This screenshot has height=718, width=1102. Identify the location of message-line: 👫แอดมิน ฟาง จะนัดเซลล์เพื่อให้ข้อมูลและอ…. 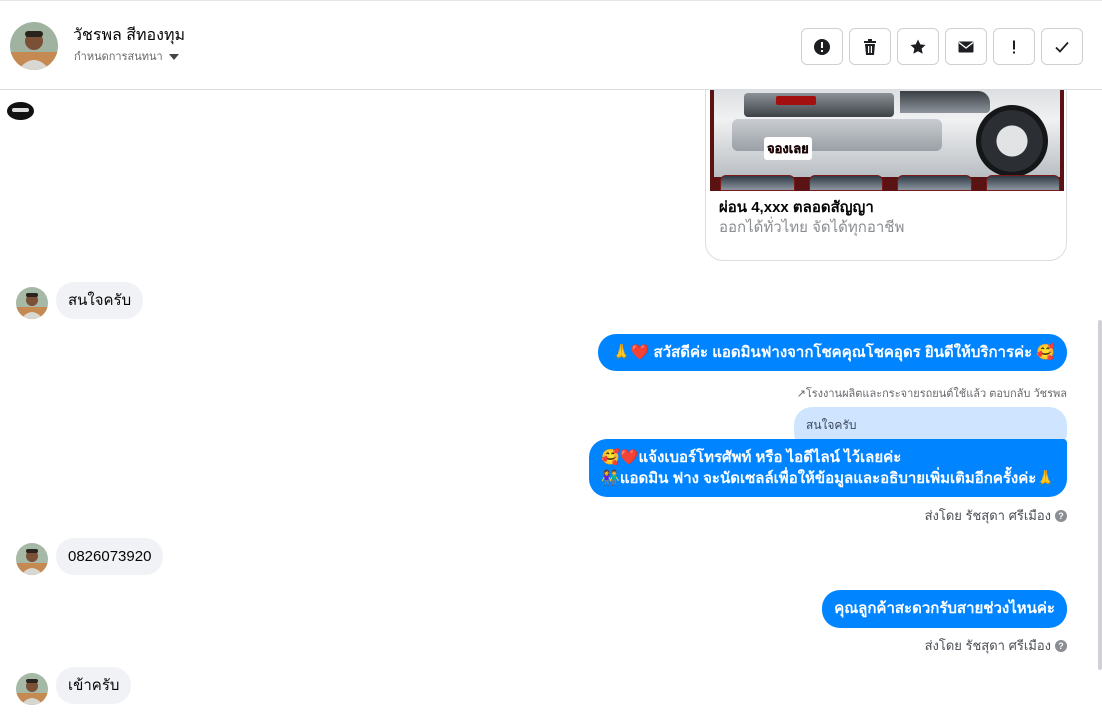
(828, 478).